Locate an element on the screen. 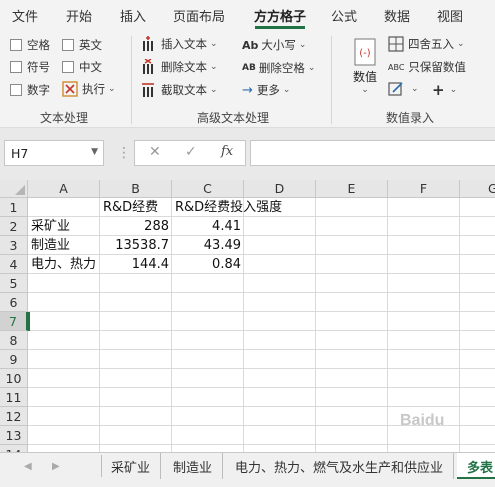 This screenshot has height=487, width=495. cell-c3: 43.49 is located at coordinates (207, 245).